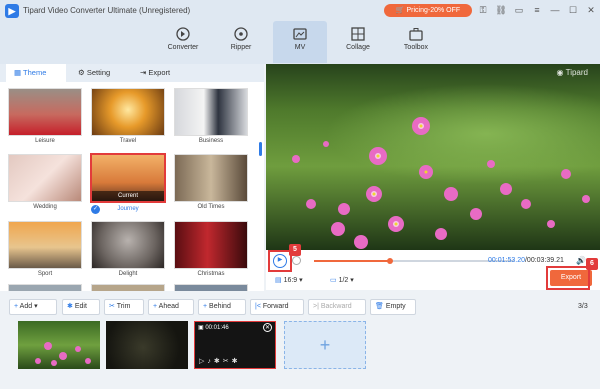 This screenshot has height=389, width=600. I want to click on mv-icon, so click(300, 34).